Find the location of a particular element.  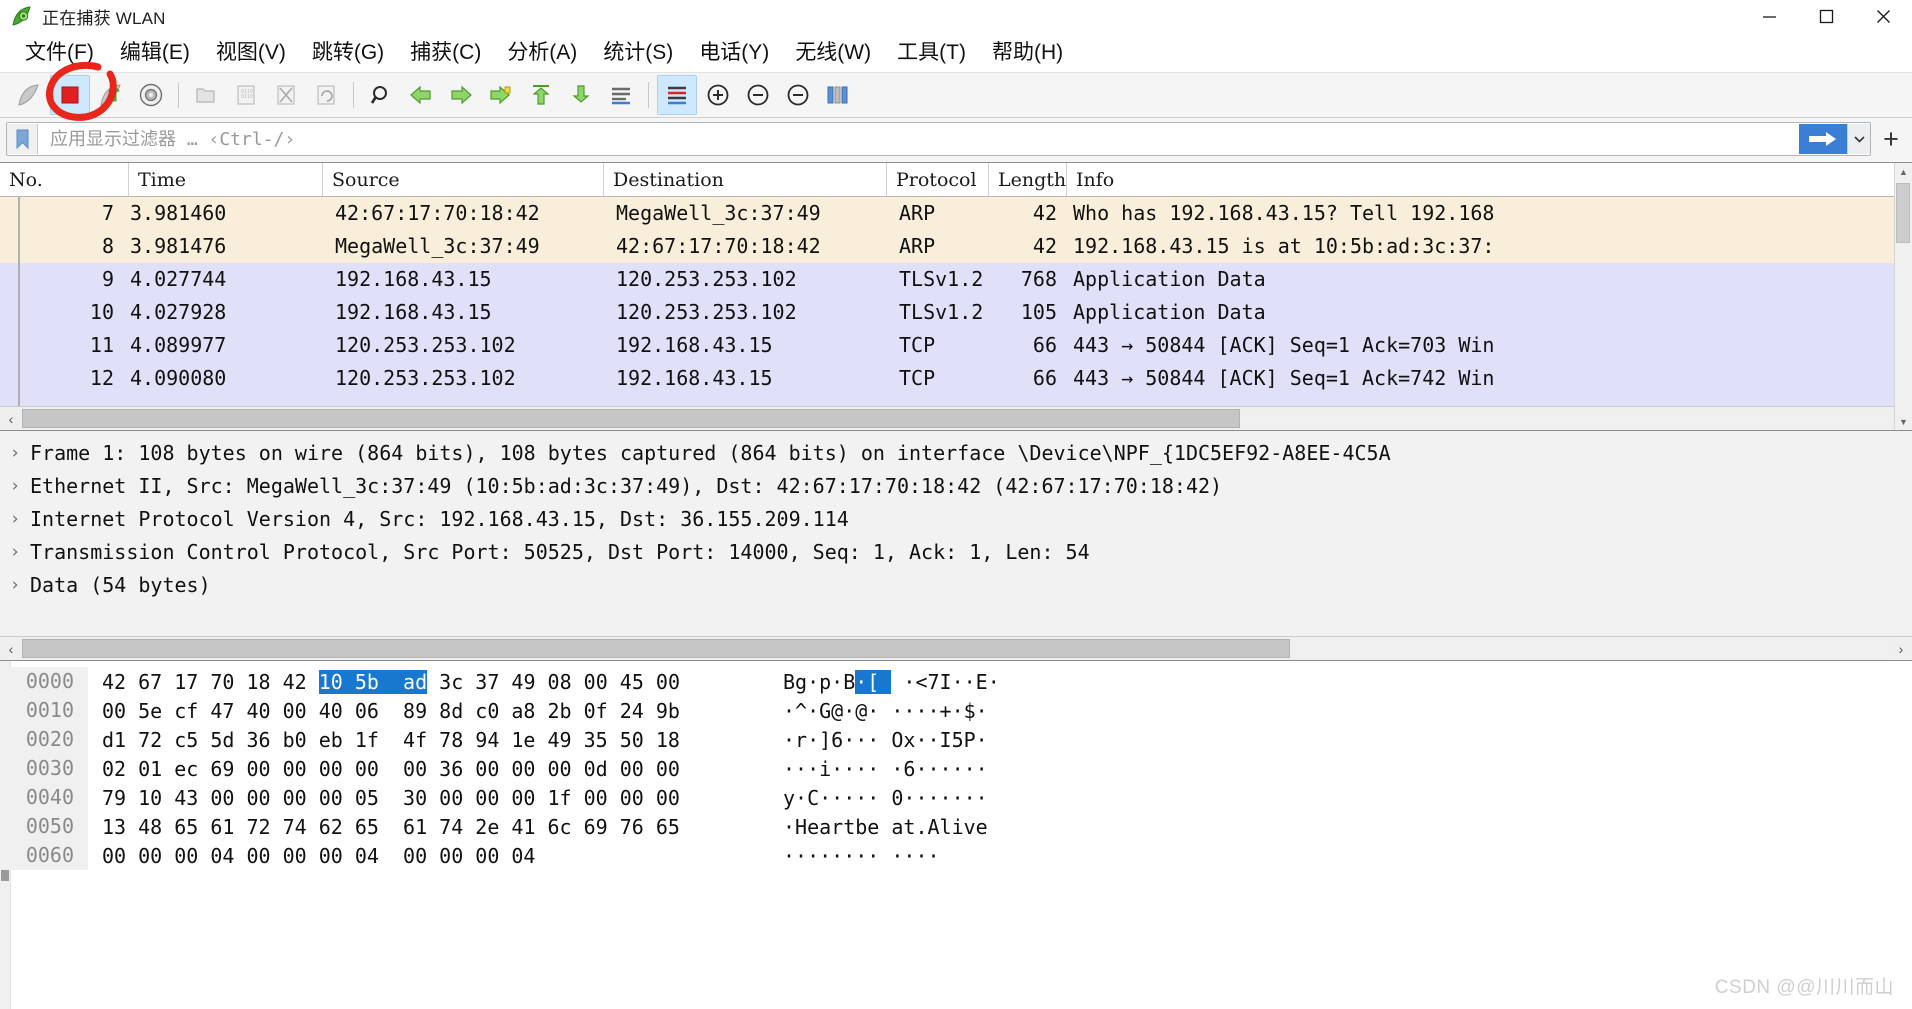

column-length: Length is located at coordinates (1028, 179).